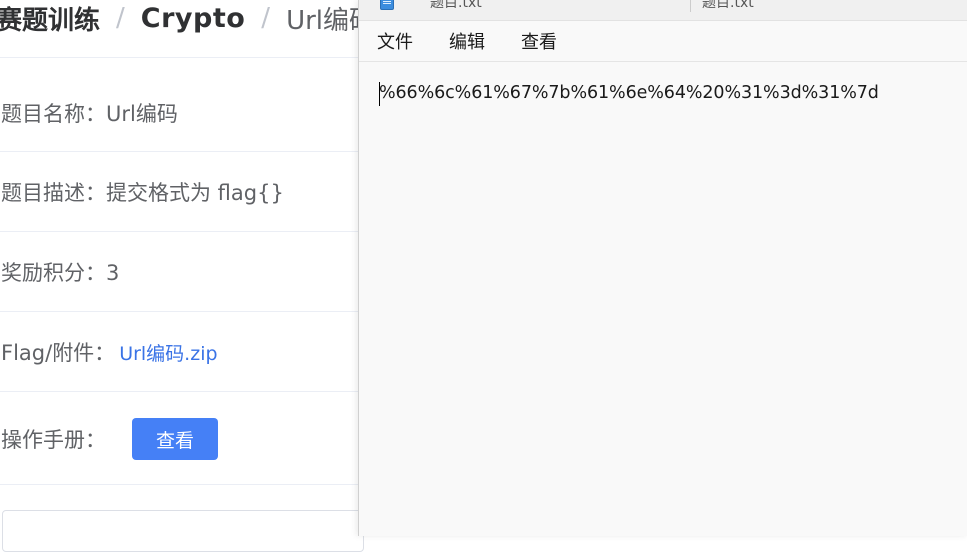 The width and height of the screenshot is (967, 552). What do you see at coordinates (467, 41) in the screenshot?
I see `menu-edit: 编辑` at bounding box center [467, 41].